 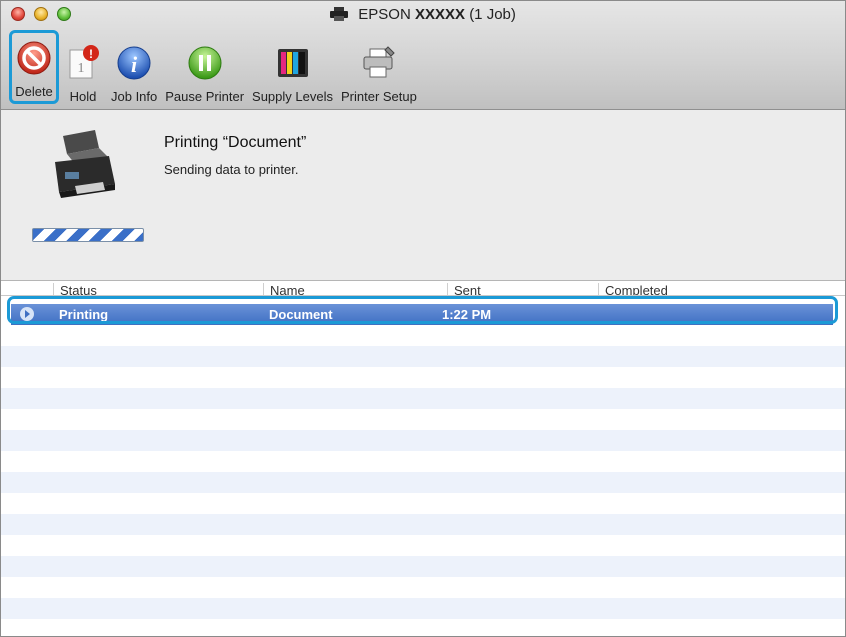 What do you see at coordinates (91, 54) in the screenshot?
I see `hold-badge: !` at bounding box center [91, 54].